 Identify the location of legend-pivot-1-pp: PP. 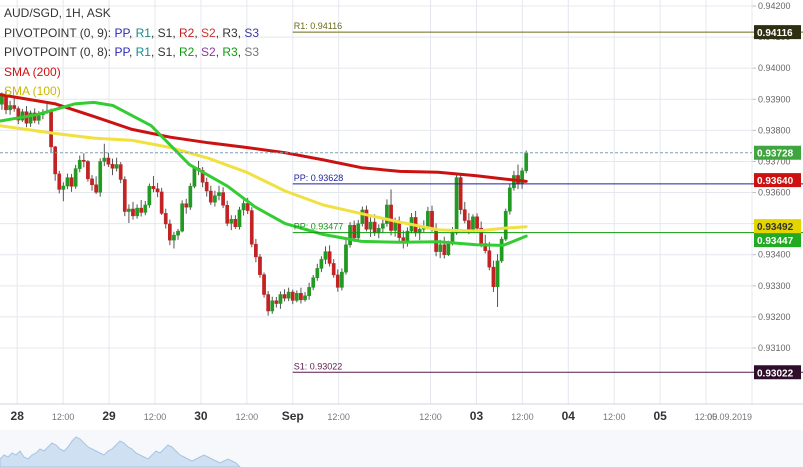
(121, 32).